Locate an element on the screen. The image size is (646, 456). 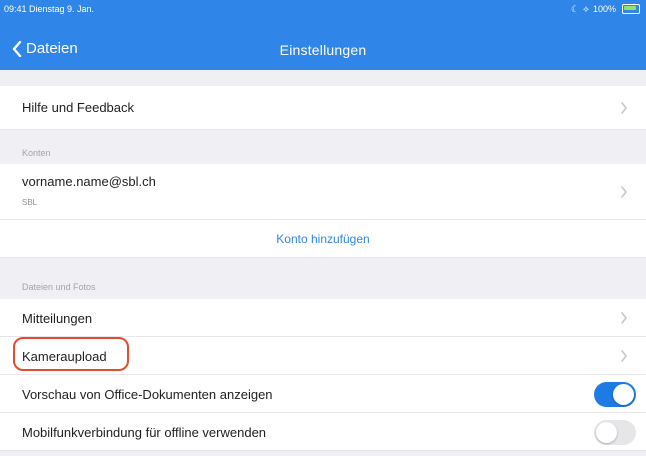
office-preview-toggle is located at coordinates (615, 394).